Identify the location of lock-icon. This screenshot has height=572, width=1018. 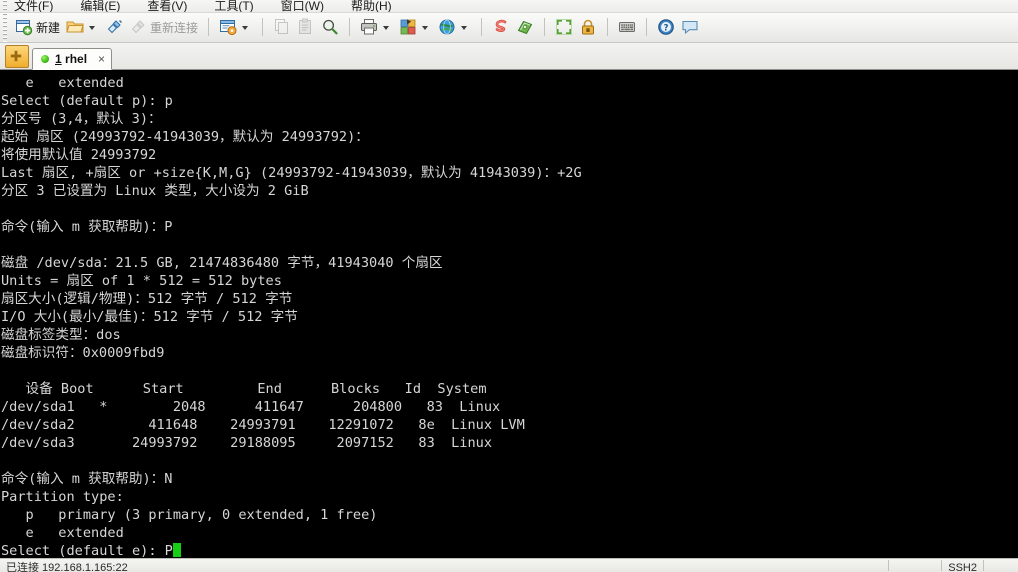
(588, 27).